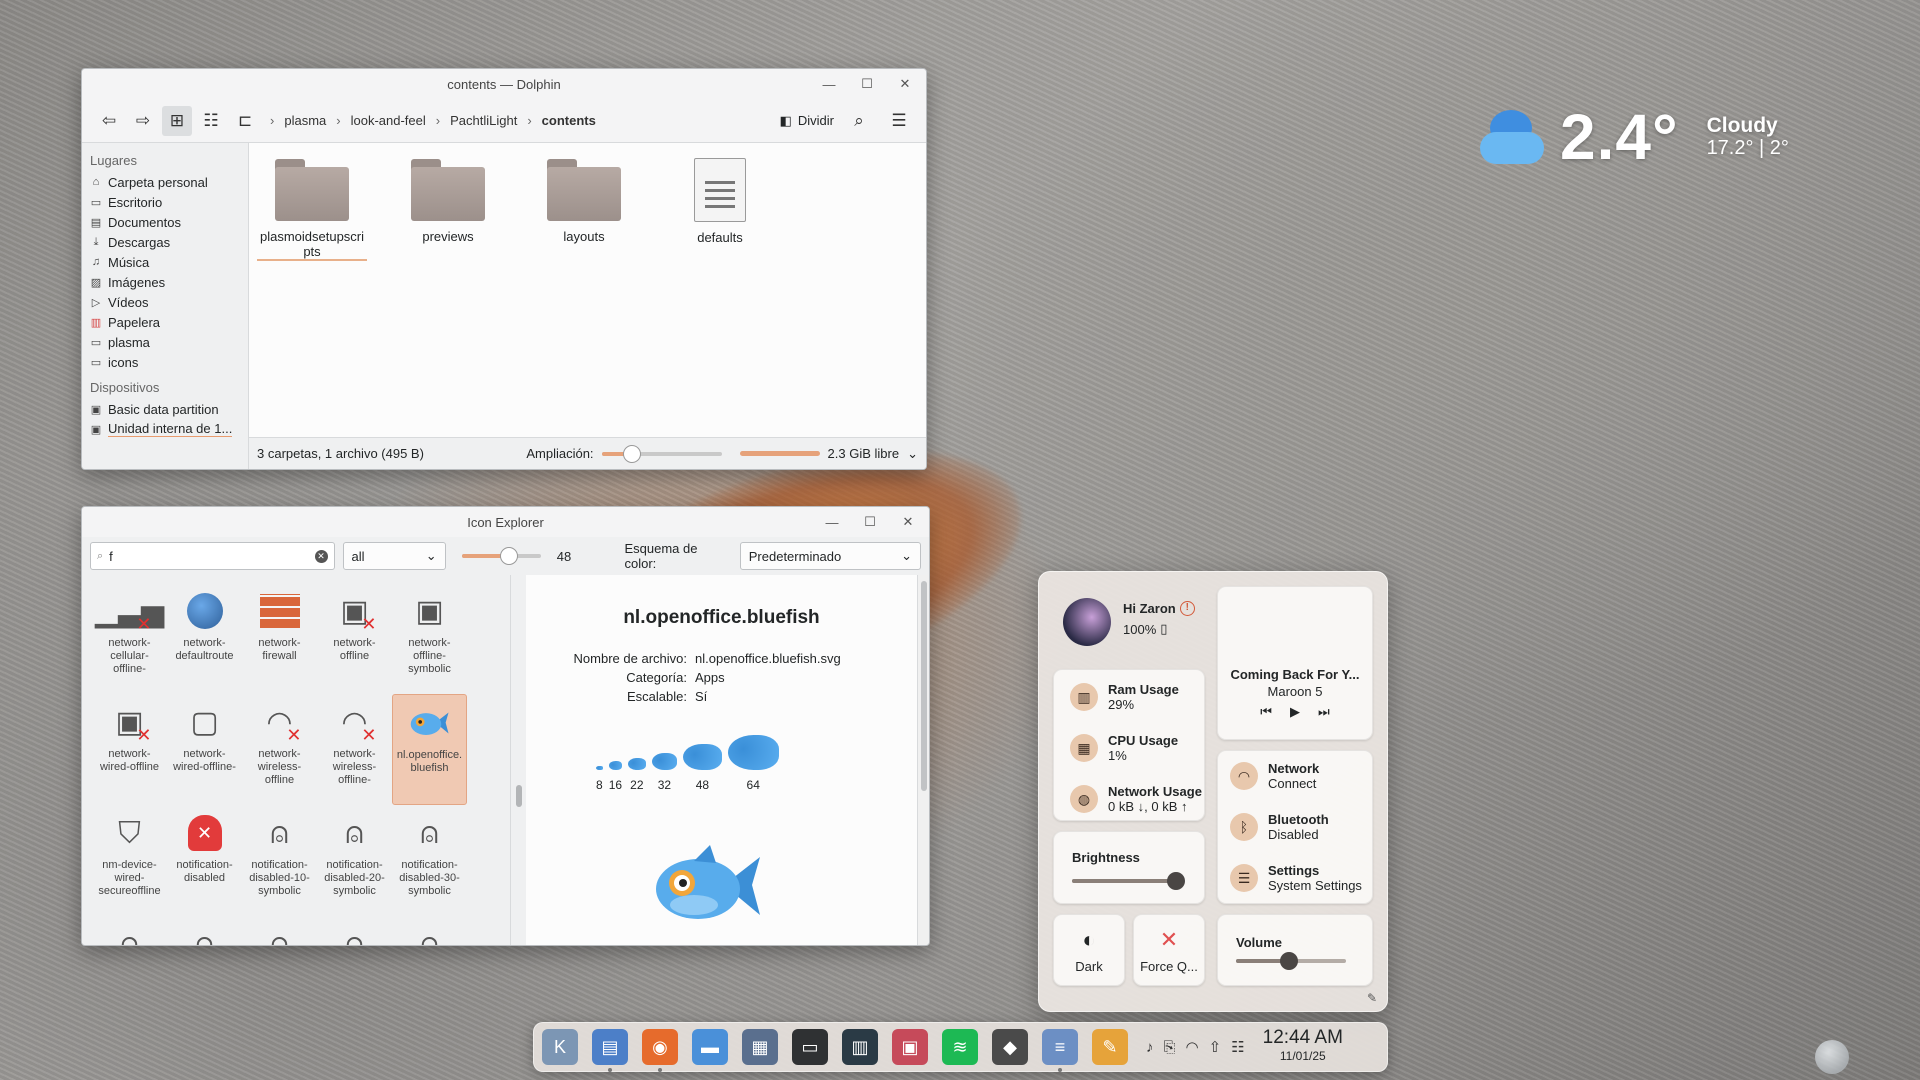  What do you see at coordinates (388, 120) in the screenshot?
I see `breadcrumb-item: look-and-feel` at bounding box center [388, 120].